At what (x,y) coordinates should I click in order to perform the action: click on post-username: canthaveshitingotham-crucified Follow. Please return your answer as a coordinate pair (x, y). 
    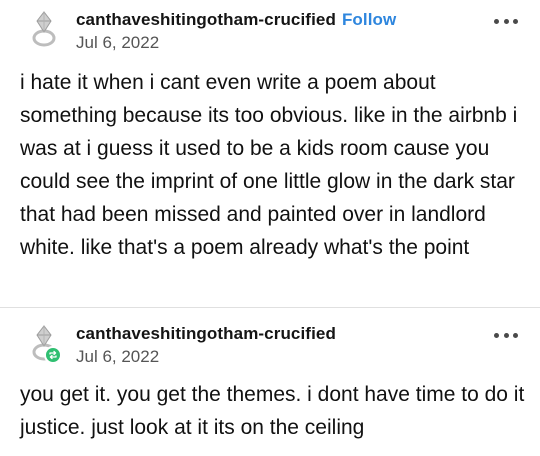
    Looking at the image, I should click on (236, 20).